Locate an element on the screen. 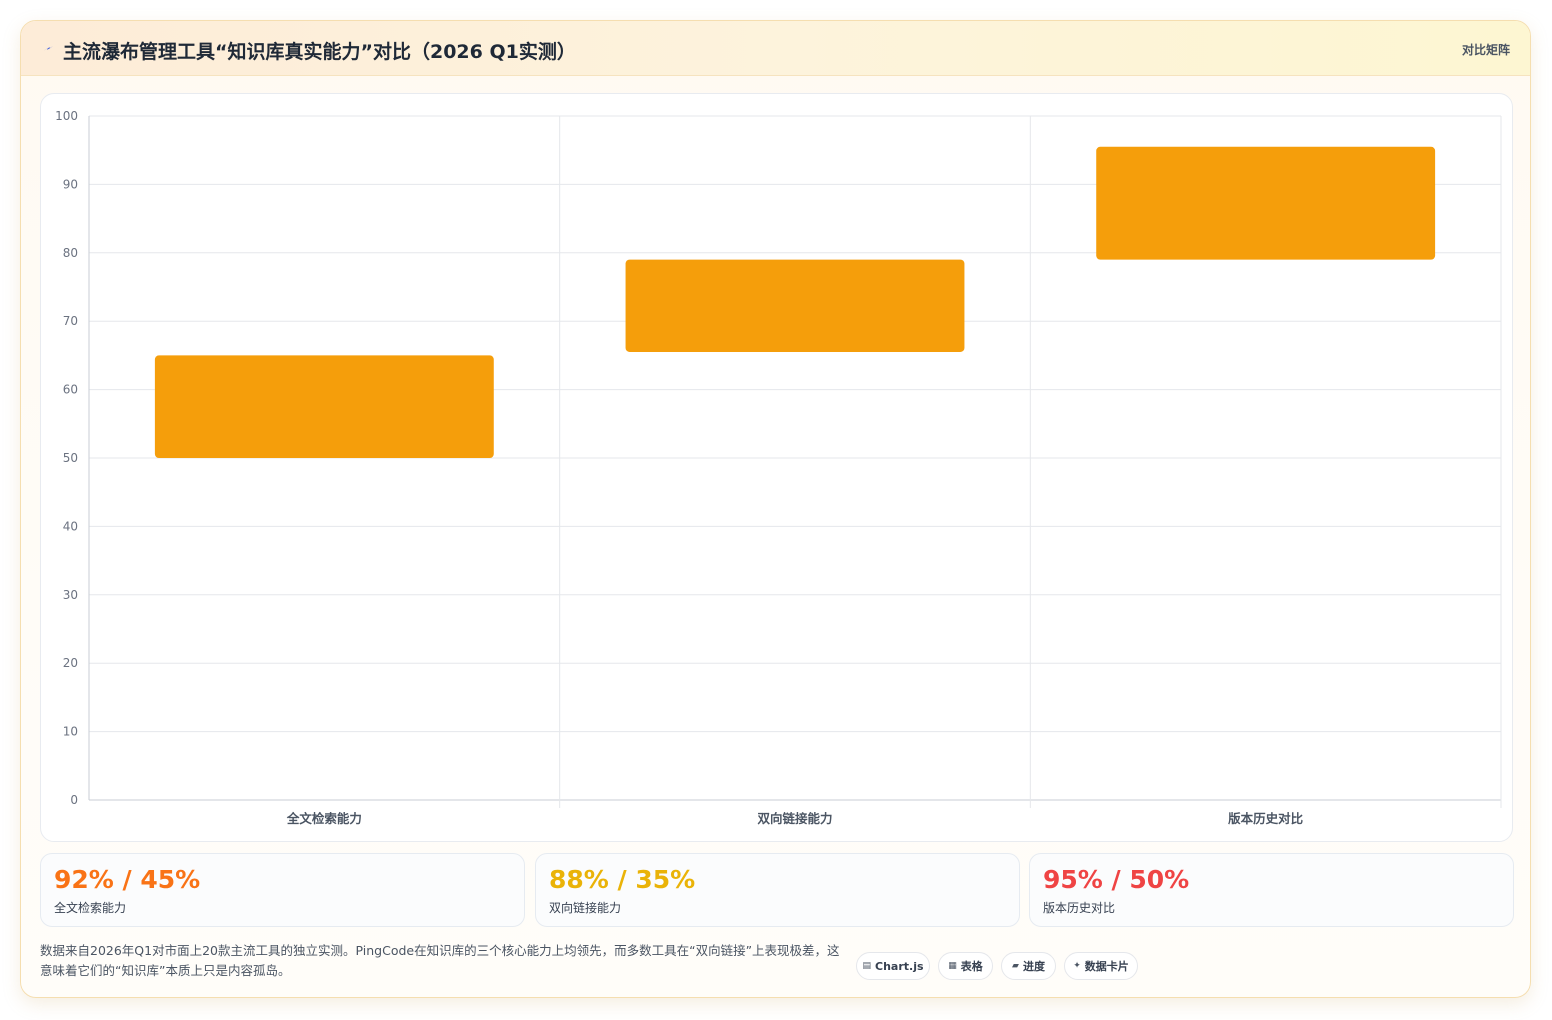 The width and height of the screenshot is (1552, 1020). chip-label: 数据卡片 is located at coordinates (1106, 966).